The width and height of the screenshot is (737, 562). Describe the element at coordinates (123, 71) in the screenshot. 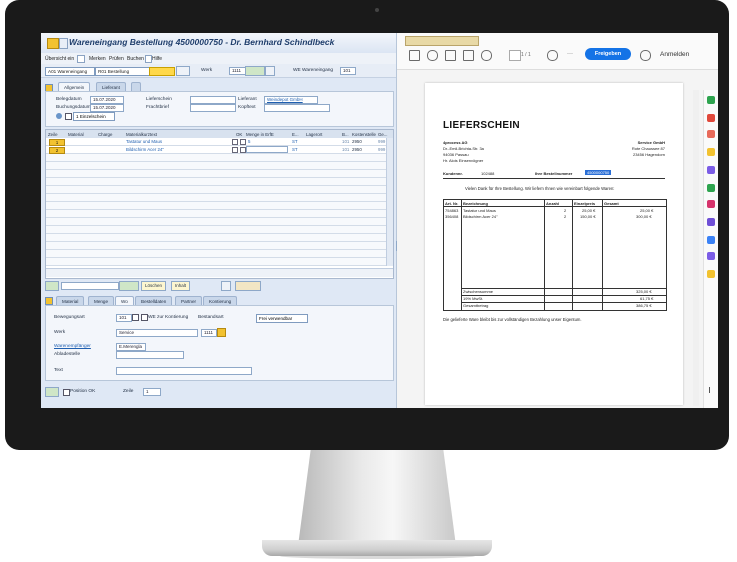

I see `reference-select: R01 Bestellung` at that location.